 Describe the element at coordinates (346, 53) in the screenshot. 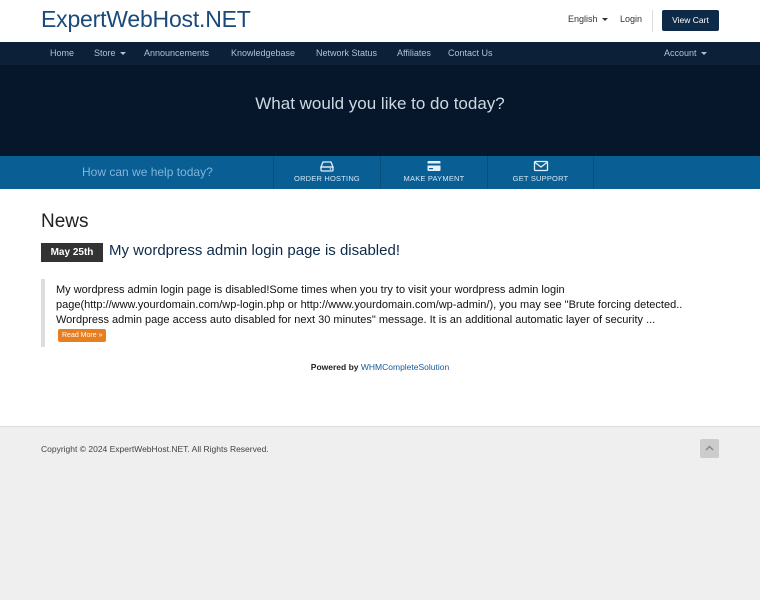

I see `nav-item-network-status: Network Status` at that location.